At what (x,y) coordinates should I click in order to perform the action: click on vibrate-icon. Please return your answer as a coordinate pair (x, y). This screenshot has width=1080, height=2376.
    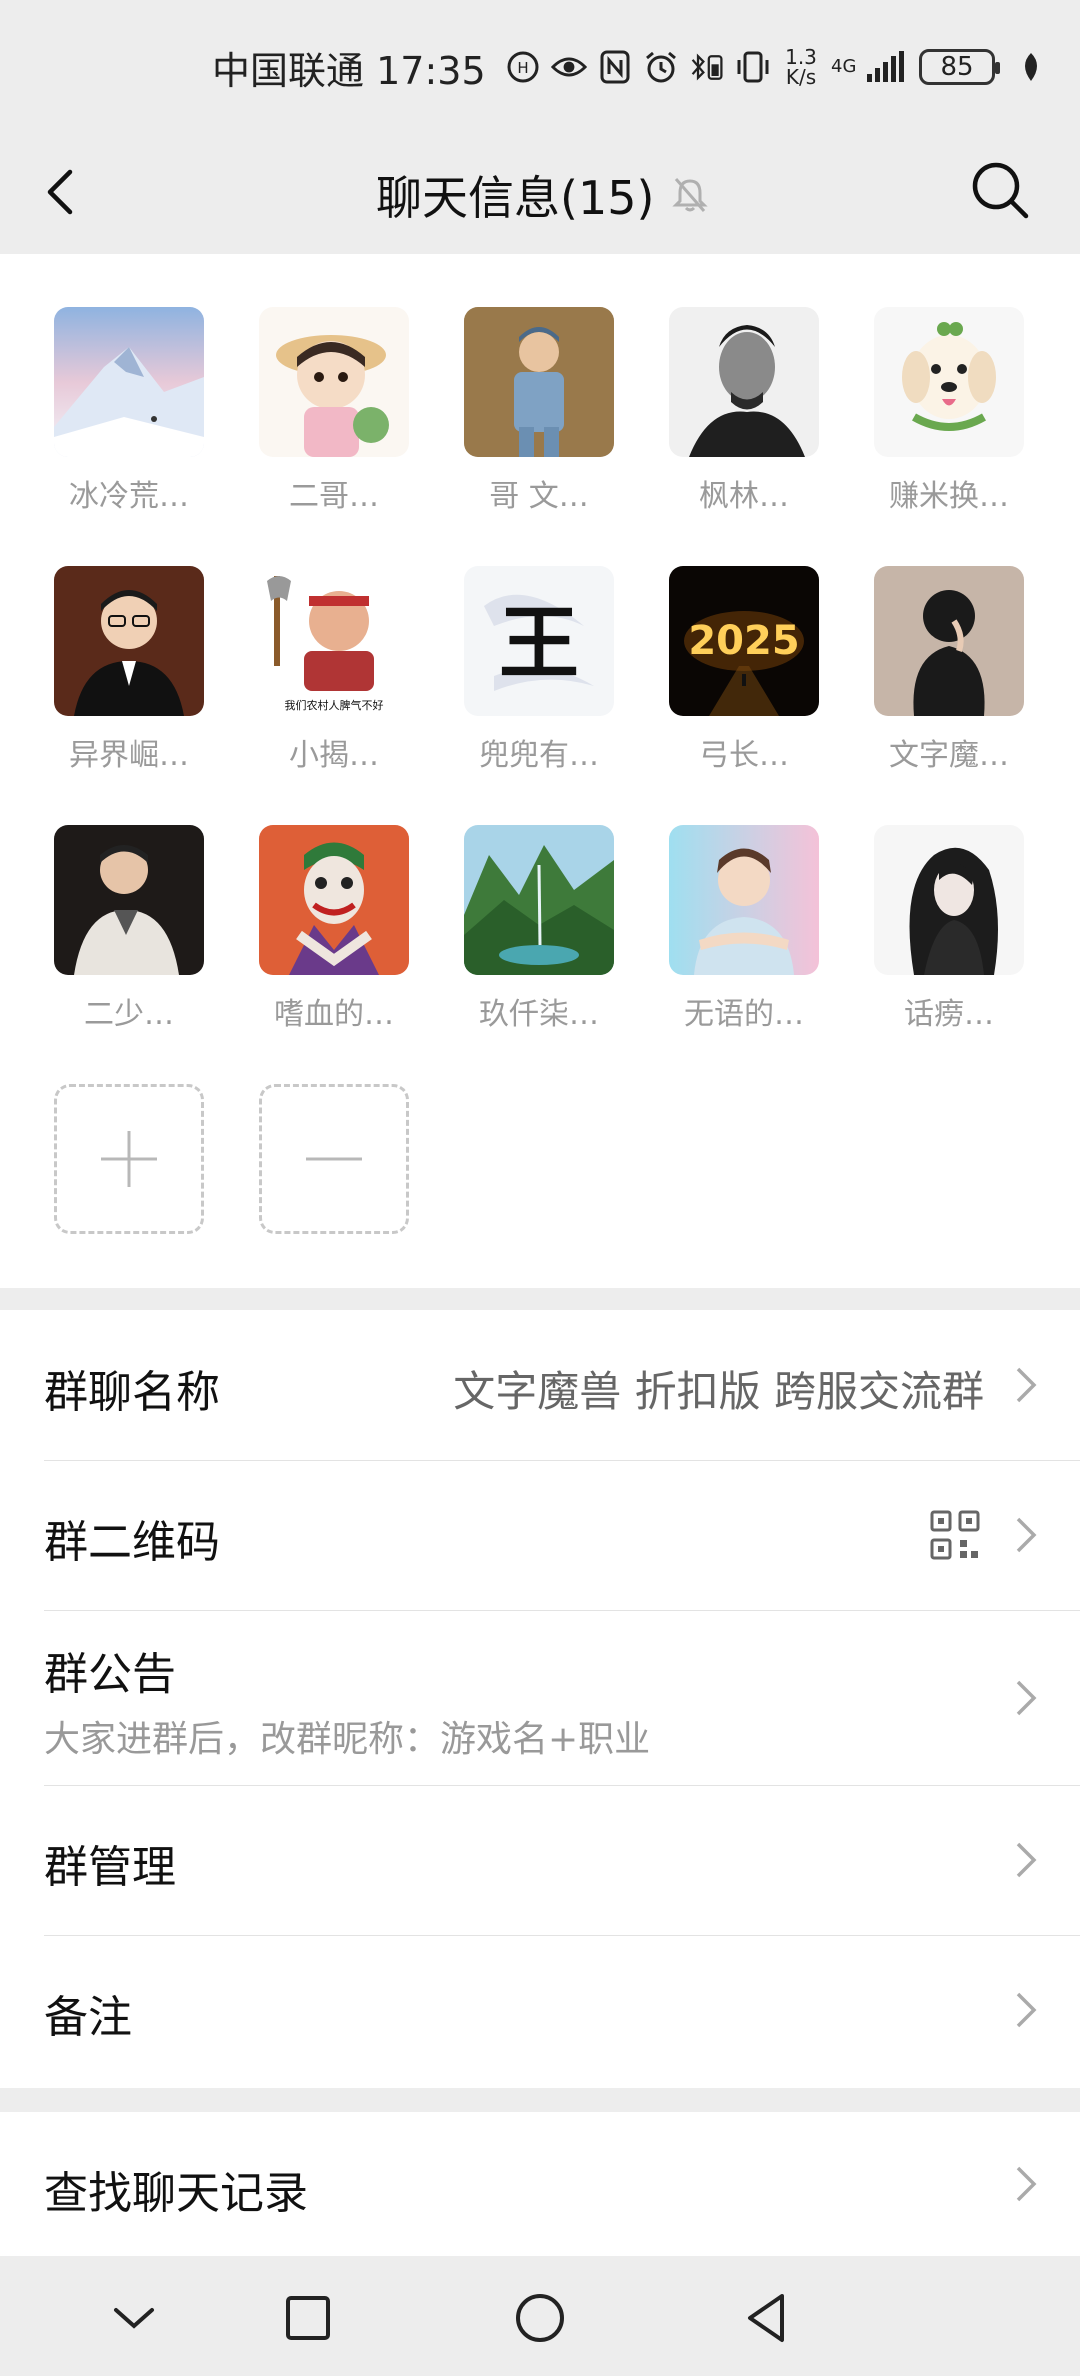
    Looking at the image, I should click on (753, 67).